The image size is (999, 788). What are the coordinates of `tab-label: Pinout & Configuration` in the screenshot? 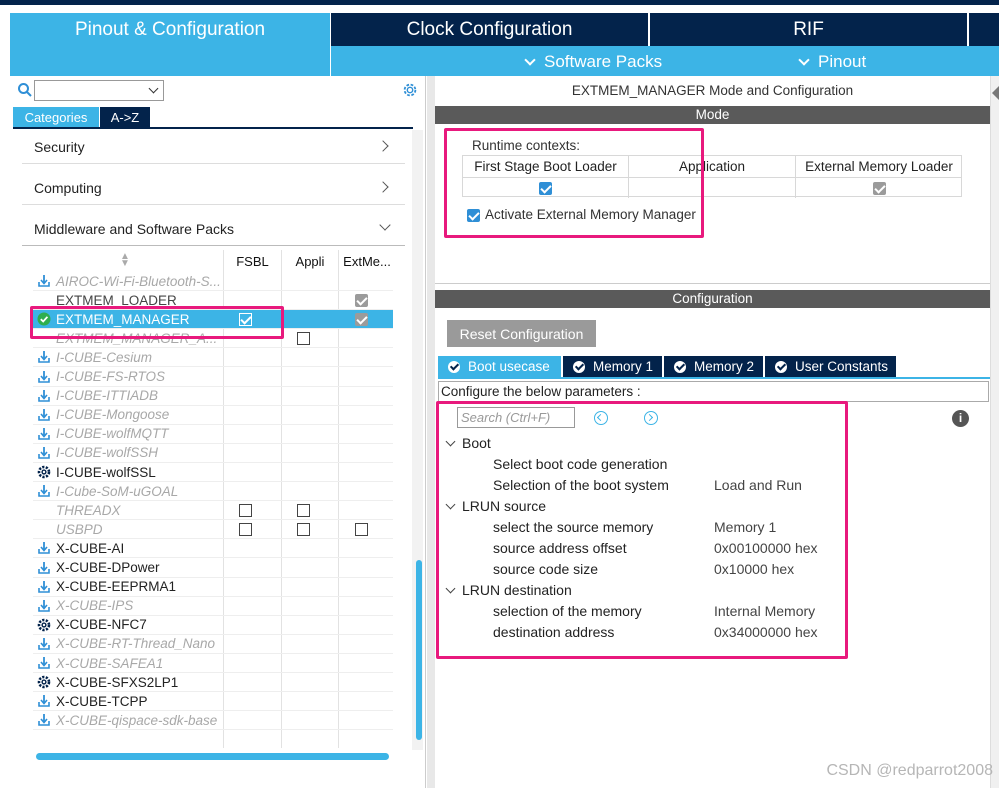 It's located at (170, 29).